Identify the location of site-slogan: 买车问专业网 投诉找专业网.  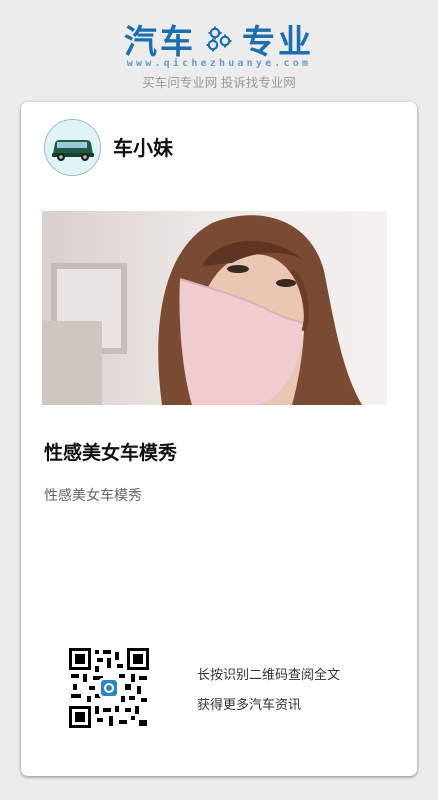
(219, 83).